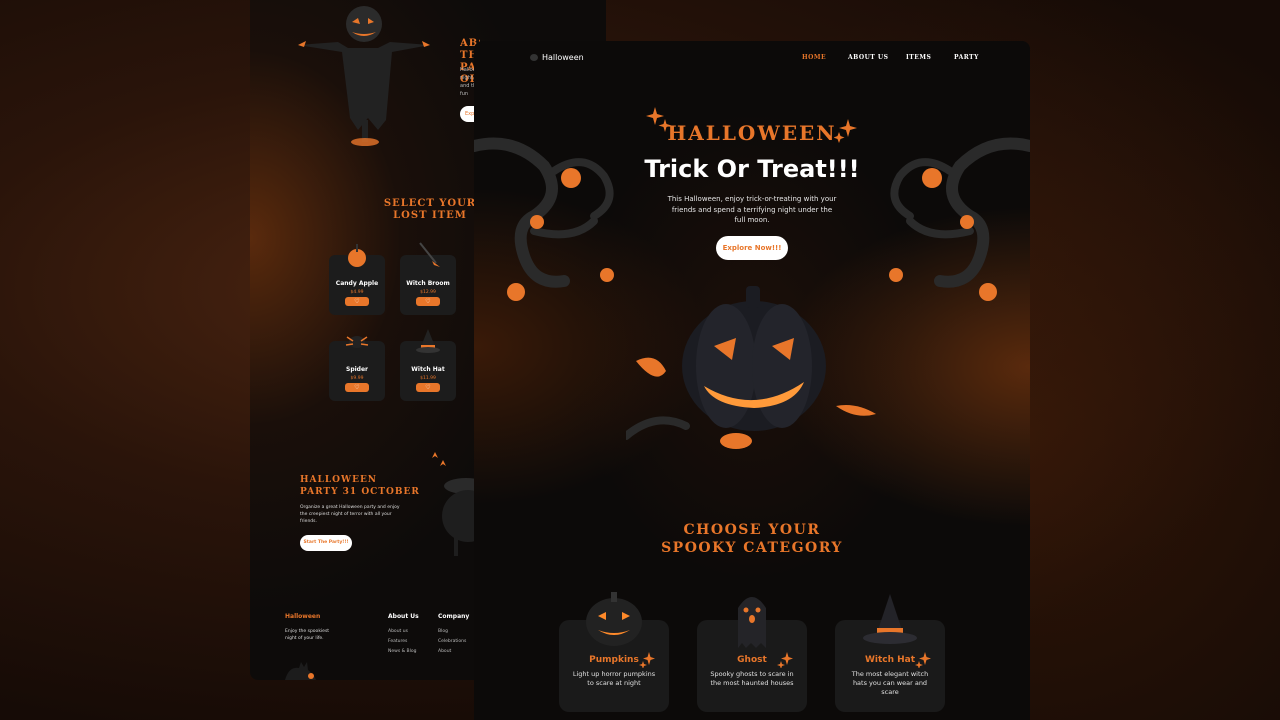  What do you see at coordinates (752, 248) in the screenshot?
I see `explore-now-button: Explore Now!!!` at bounding box center [752, 248].